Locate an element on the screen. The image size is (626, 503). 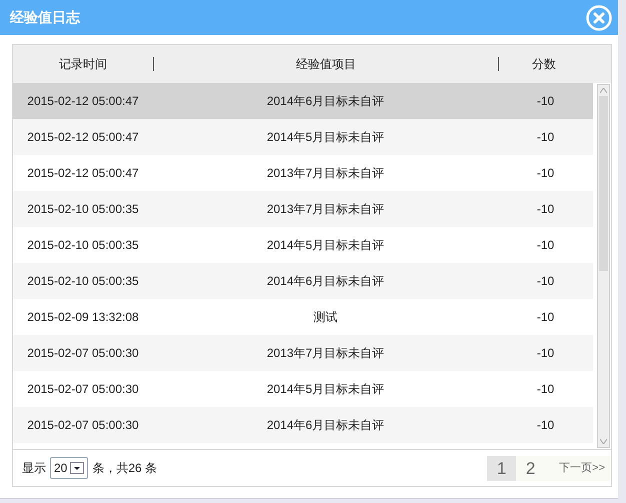
table-row: 2015-02-07 05:00:30 2013年7月目标未自评 -10 is located at coordinates (303, 353).